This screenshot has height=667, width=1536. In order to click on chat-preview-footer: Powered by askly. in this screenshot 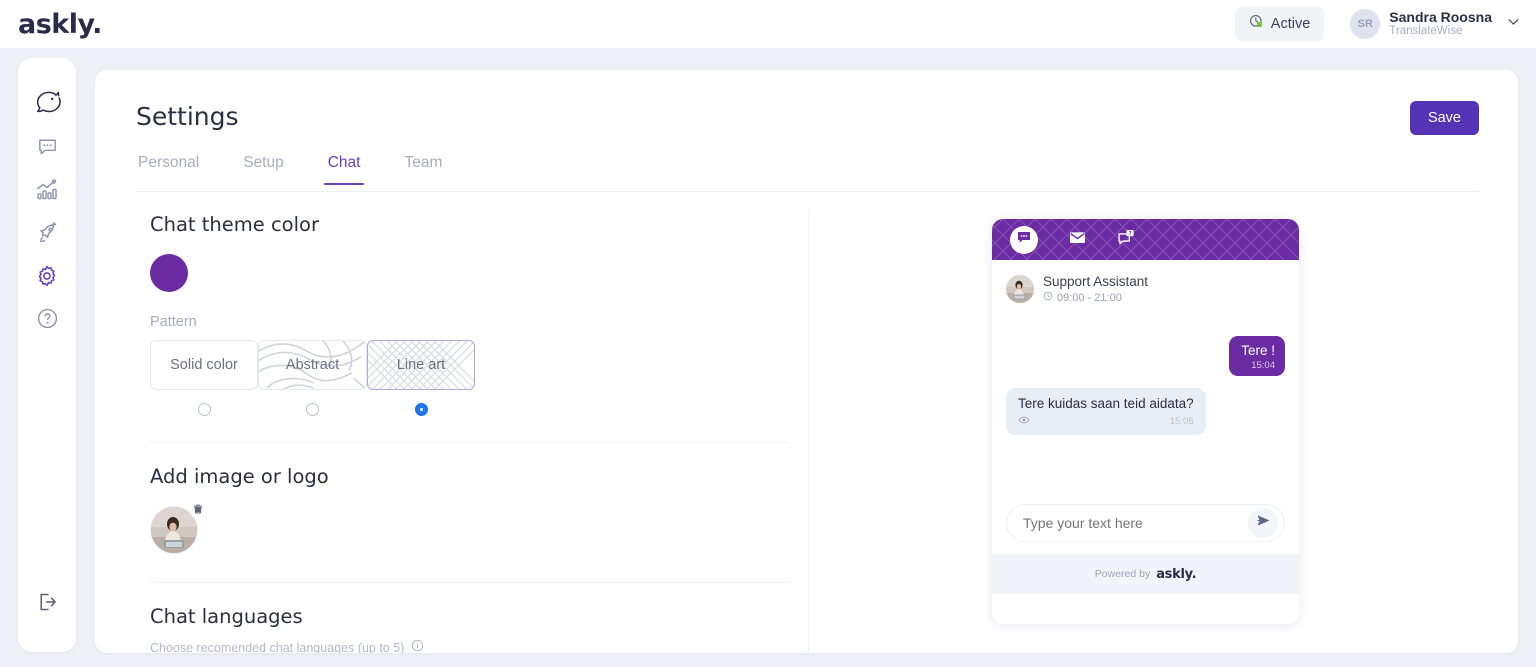, I will do `click(1145, 574)`.